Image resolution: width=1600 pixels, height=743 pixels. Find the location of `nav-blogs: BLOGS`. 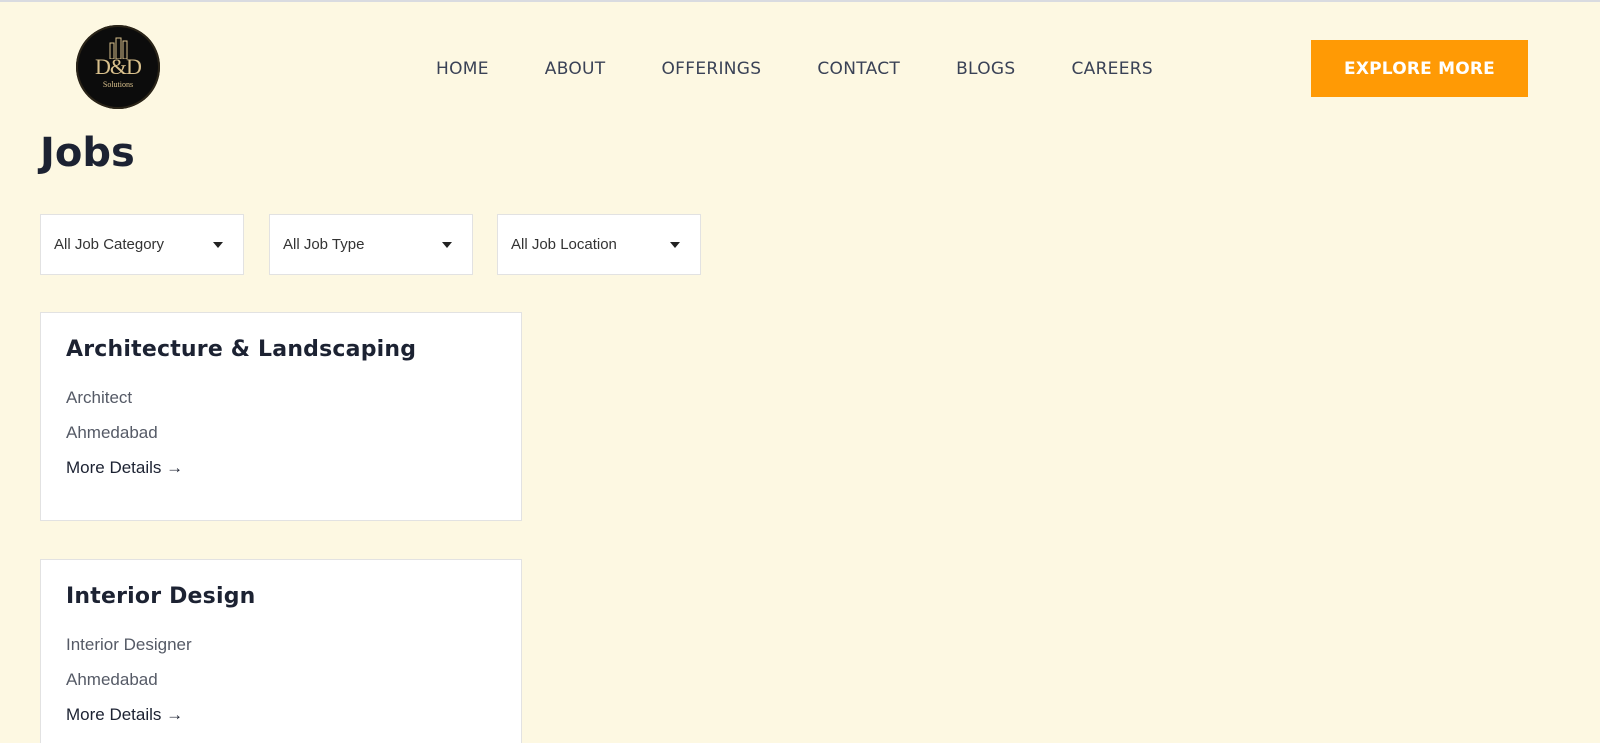

nav-blogs: BLOGS is located at coordinates (985, 69).